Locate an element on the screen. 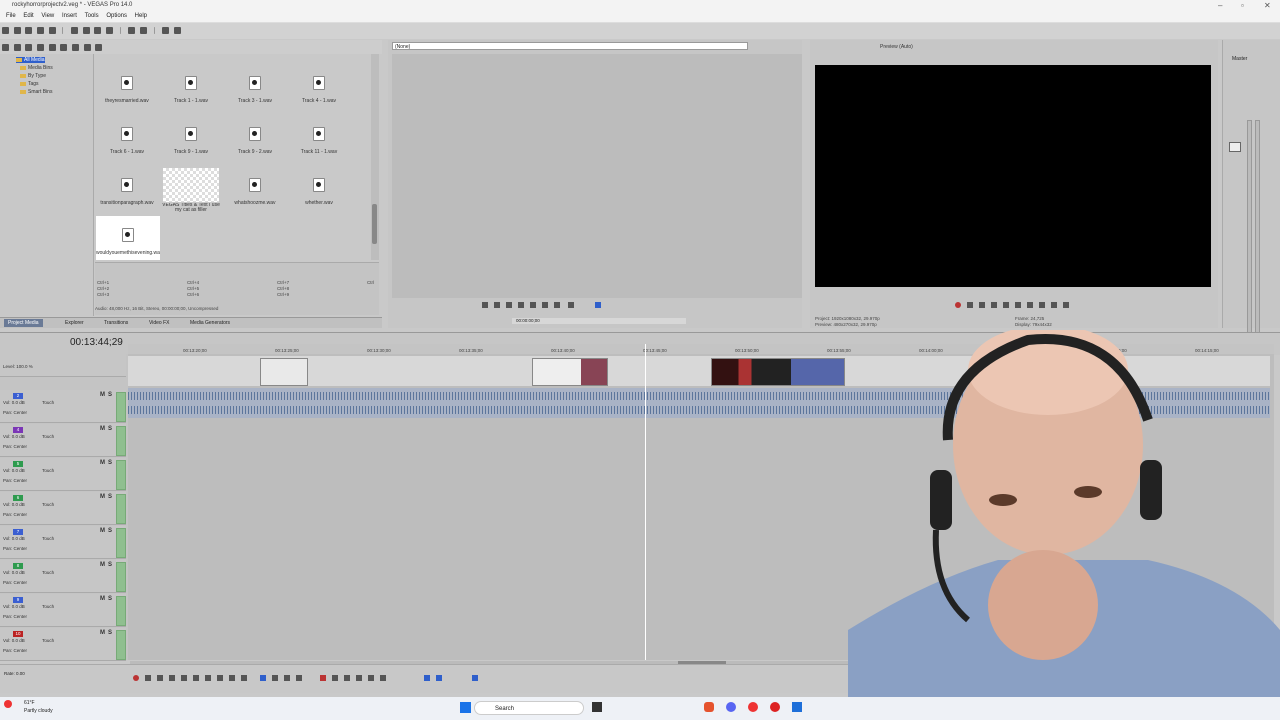 Image resolution: width=1280 pixels, height=720 pixels. media-item: Track 1 - 1.wav is located at coordinates (191, 90).